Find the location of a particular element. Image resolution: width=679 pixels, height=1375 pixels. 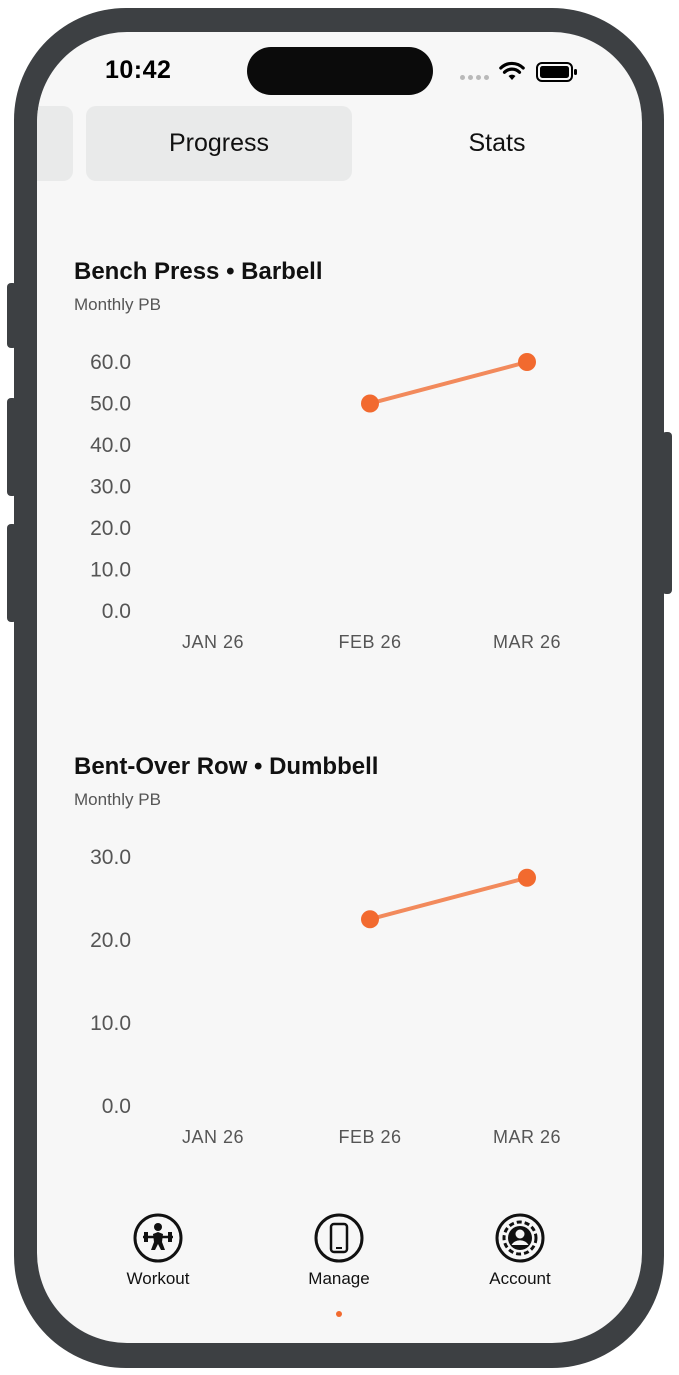

power-button is located at coordinates (667, 513).